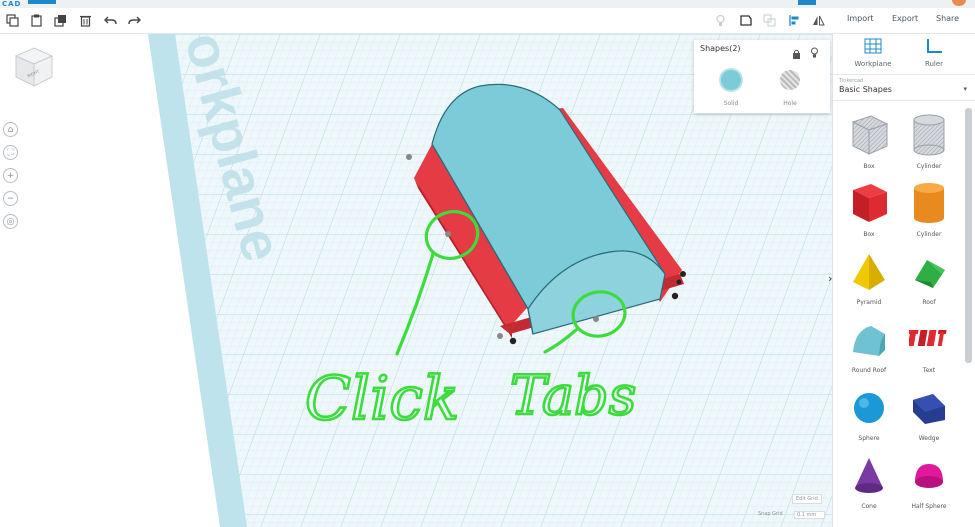 The image size is (975, 527). Describe the element at coordinates (860, 18) in the screenshot. I see `import-button: Import` at that location.